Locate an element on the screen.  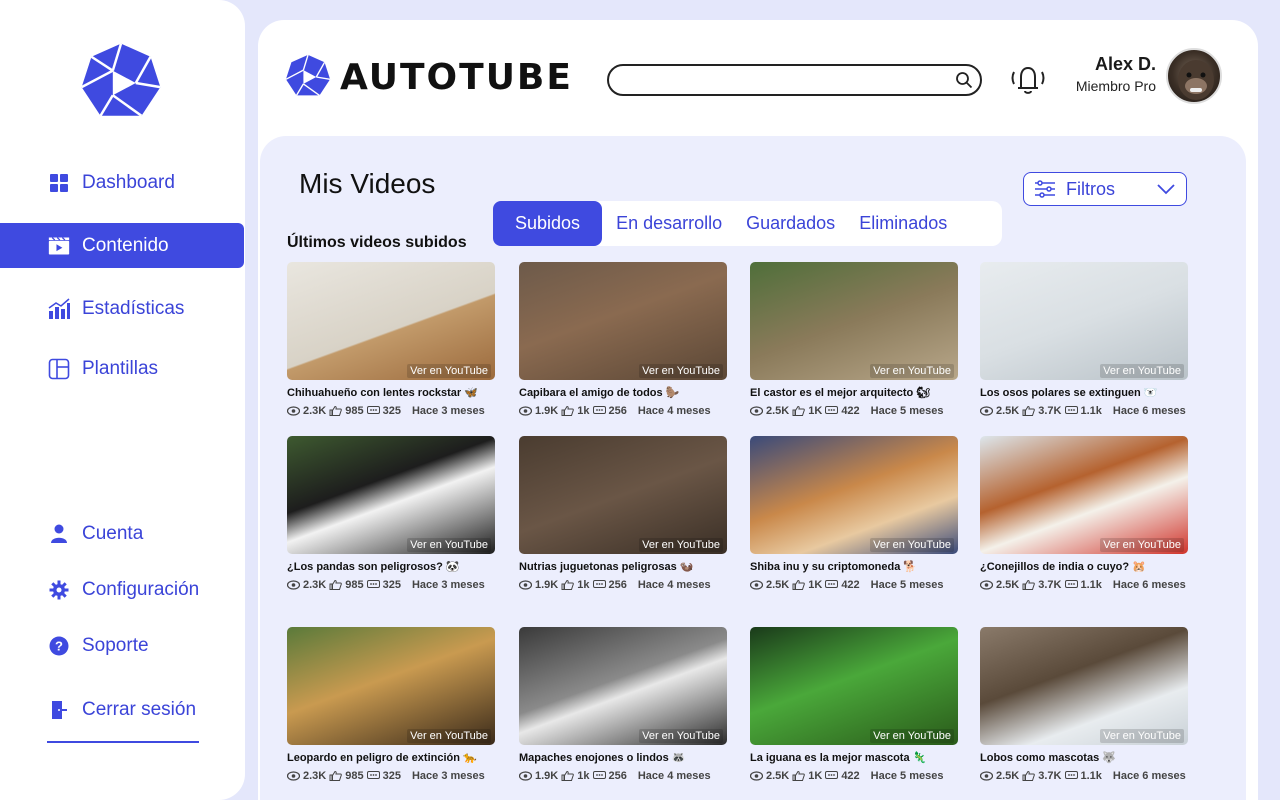
brand: AUTOTUBE is located at coordinates (428, 77).